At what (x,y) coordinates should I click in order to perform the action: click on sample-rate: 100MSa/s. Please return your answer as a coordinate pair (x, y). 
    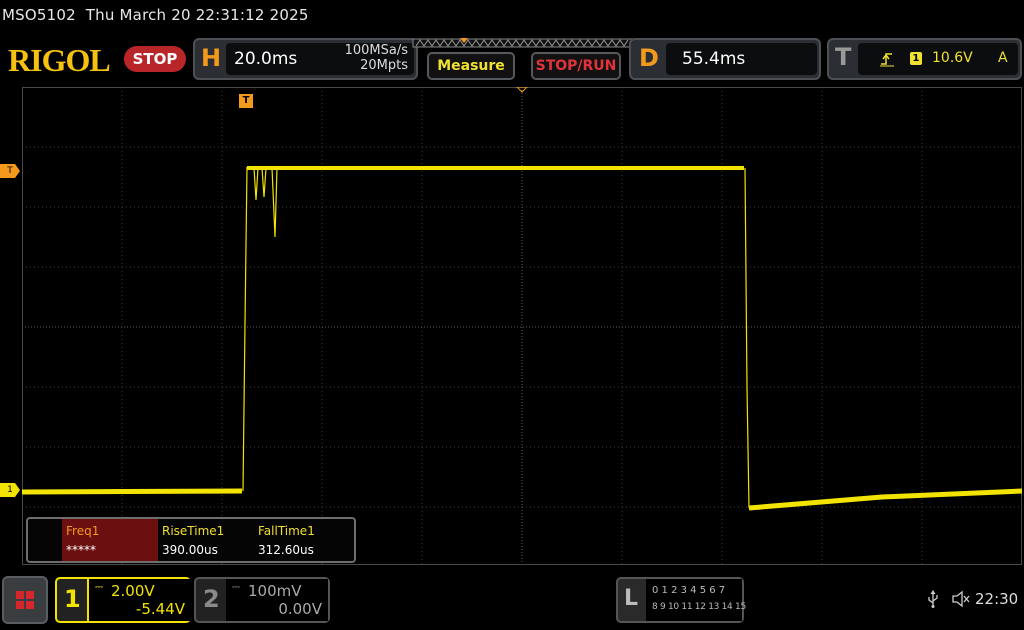
    Looking at the image, I should click on (376, 50).